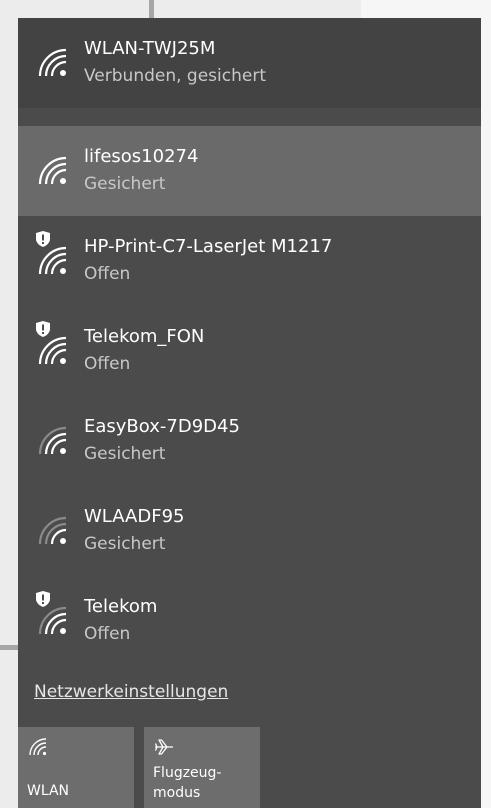 This screenshot has width=491, height=808. What do you see at coordinates (144, 336) in the screenshot?
I see `network-name: Telekom_FON` at bounding box center [144, 336].